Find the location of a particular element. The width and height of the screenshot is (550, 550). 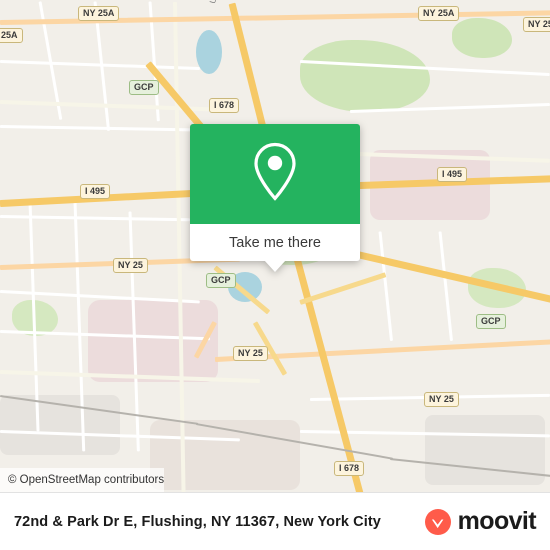

popup-pin-panel is located at coordinates (275, 174).